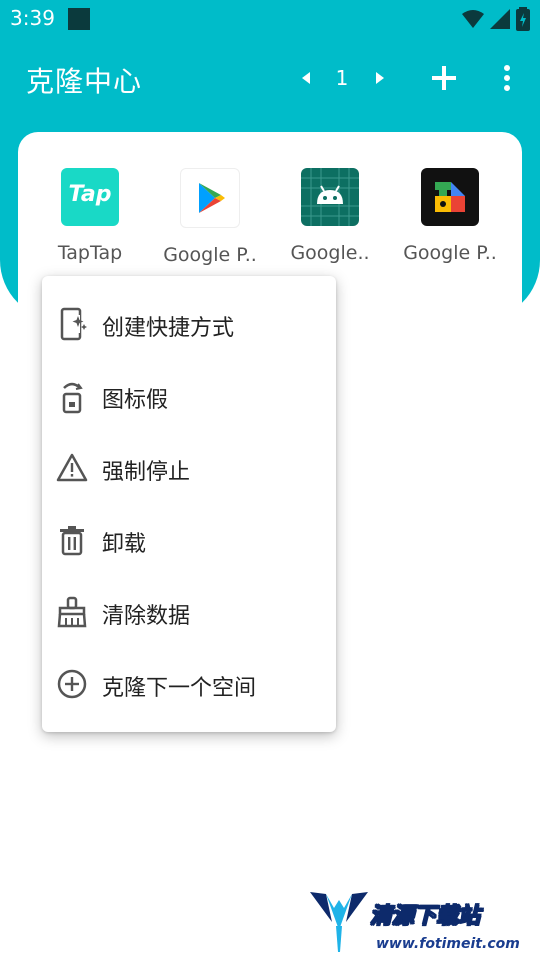 The height and width of the screenshot is (960, 540). Describe the element at coordinates (124, 544) in the screenshot. I see `menu-label: 卸载` at that location.